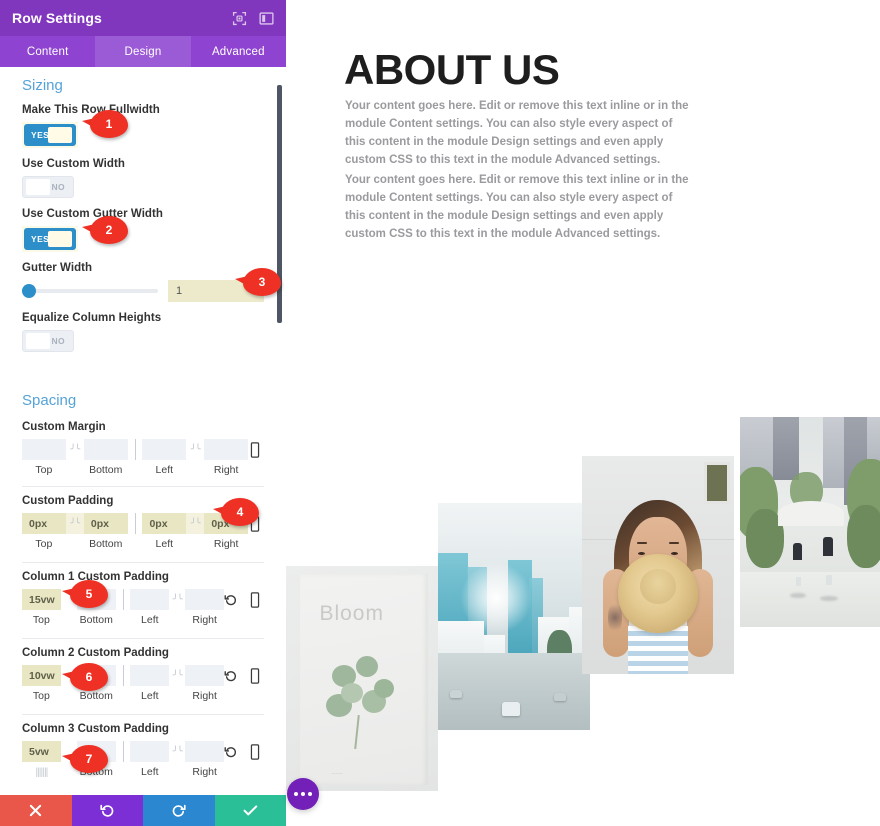 Image resolution: width=880 pixels, height=826 pixels. Describe the element at coordinates (226, 523) in the screenshot. I see `padding-right-input: 0px` at that location.